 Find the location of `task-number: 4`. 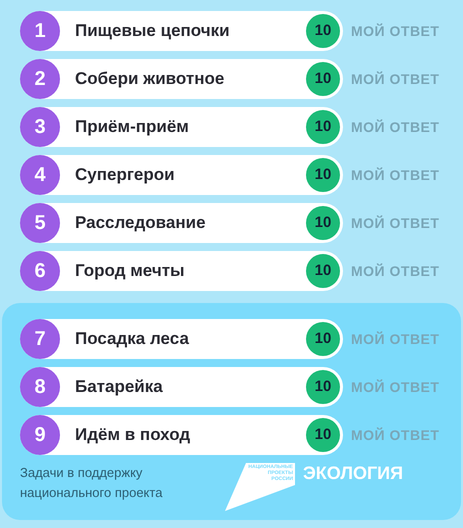

task-number: 4 is located at coordinates (40, 175).